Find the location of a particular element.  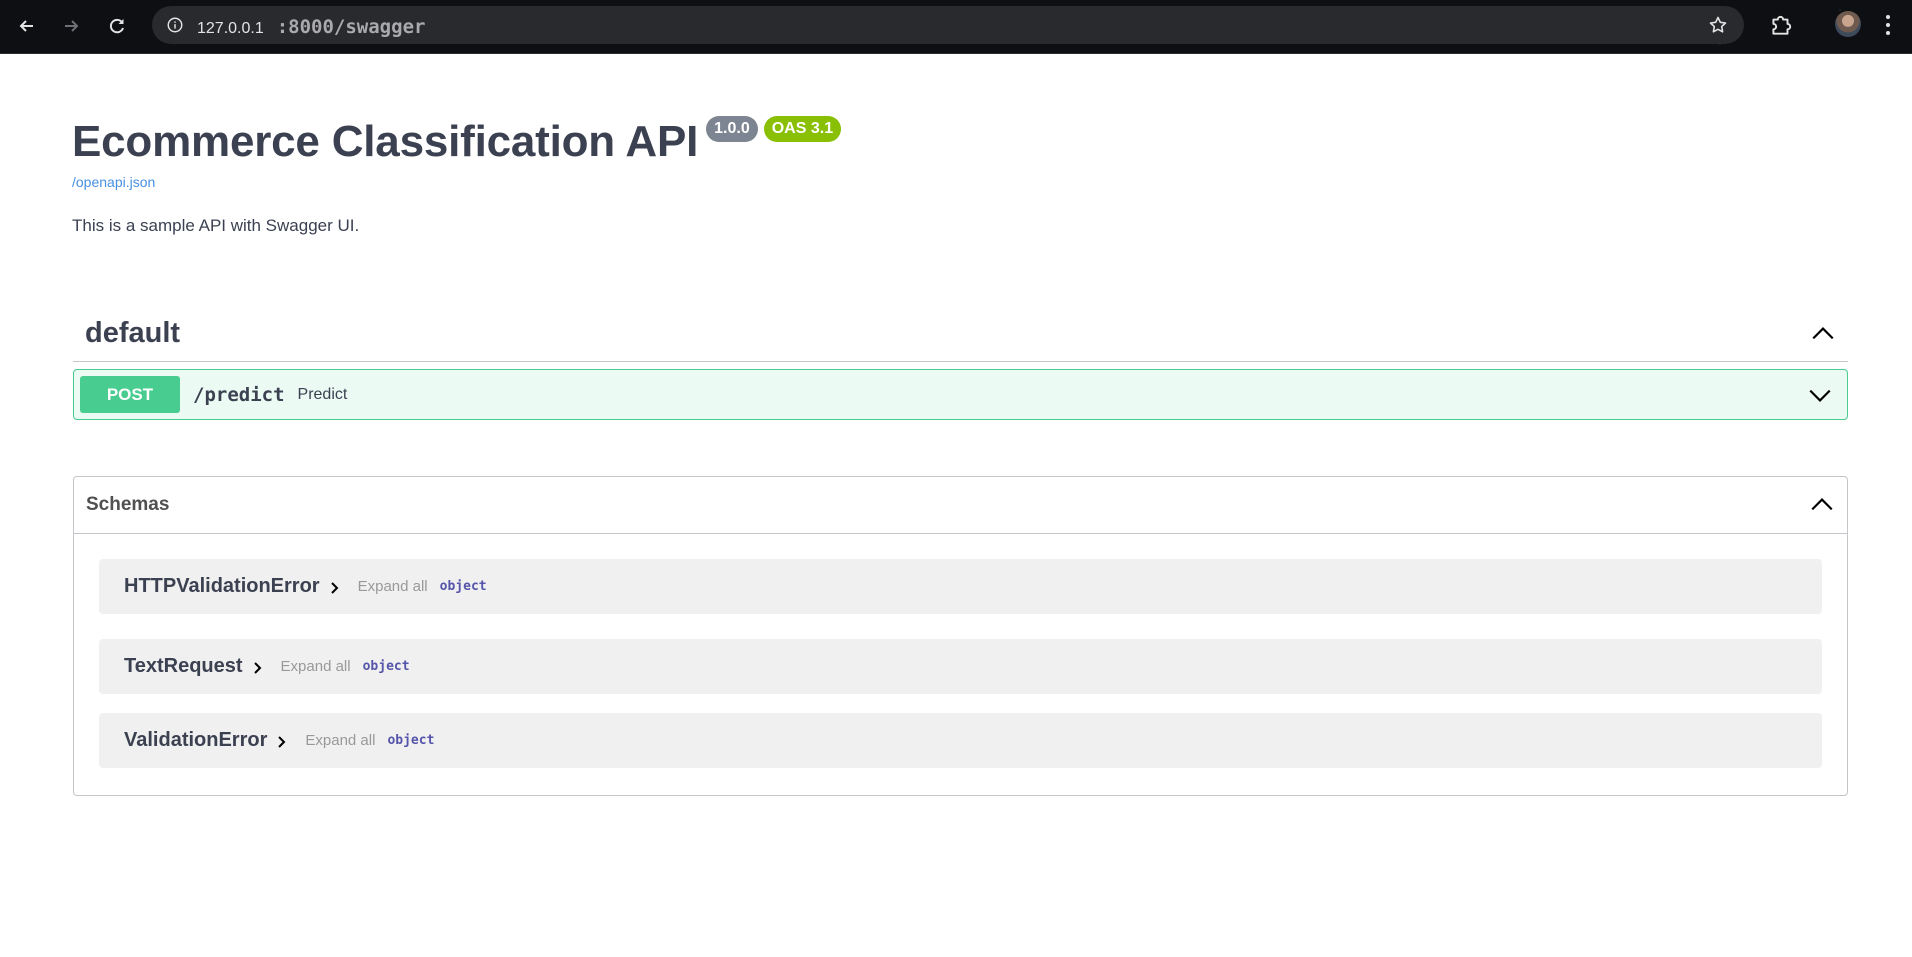

tag-header: default is located at coordinates (960, 334).